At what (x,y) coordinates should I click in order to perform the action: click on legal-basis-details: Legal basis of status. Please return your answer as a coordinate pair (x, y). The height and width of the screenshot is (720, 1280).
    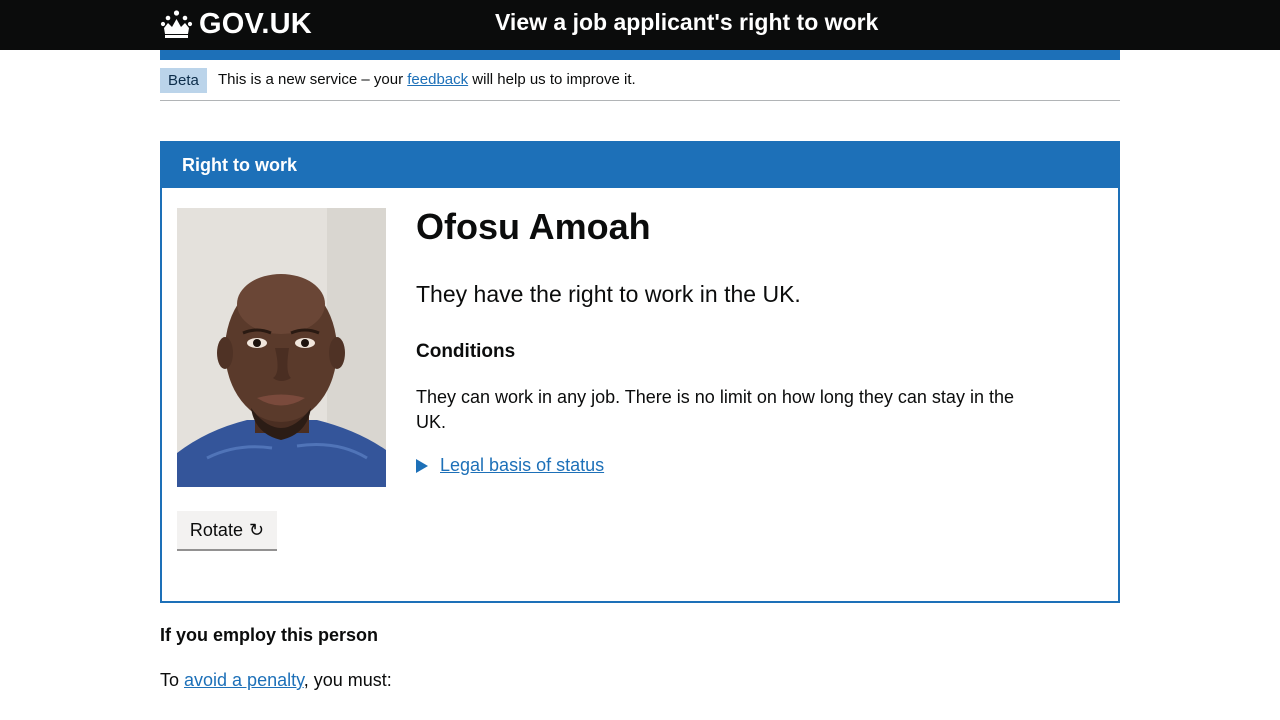
    Looking at the image, I should click on (510, 465).